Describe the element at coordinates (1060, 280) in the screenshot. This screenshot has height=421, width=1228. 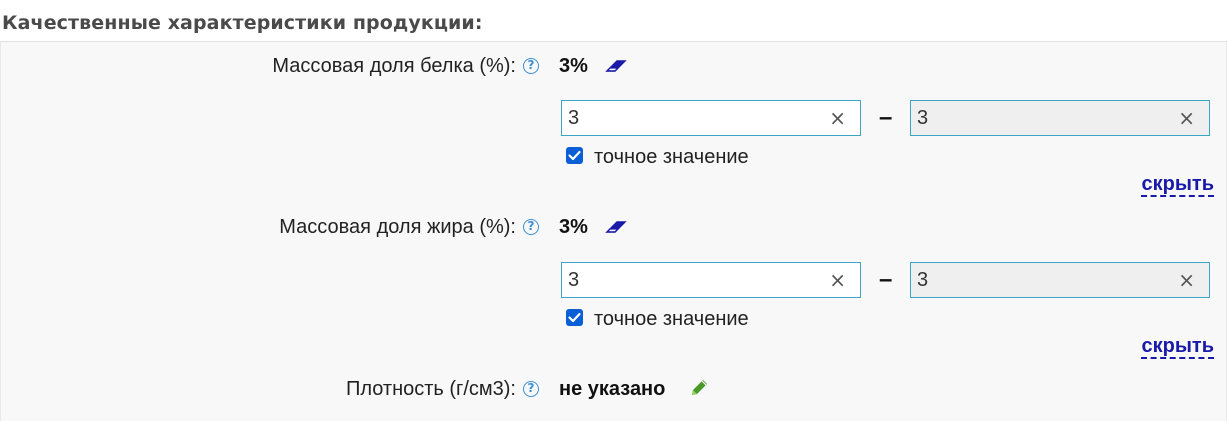
I see `fat-max-input: 3 ×` at that location.